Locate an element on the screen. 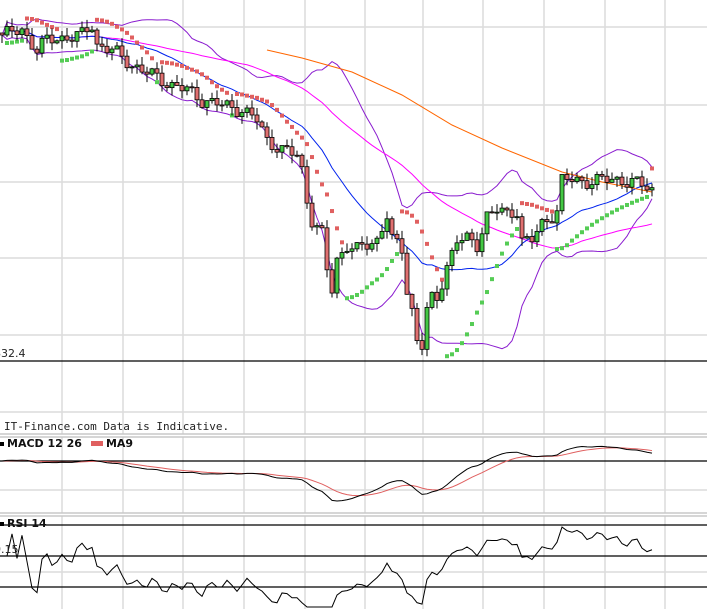 This screenshot has width=707, height=609. ma9-legend-label: MA9 is located at coordinates (119, 443).